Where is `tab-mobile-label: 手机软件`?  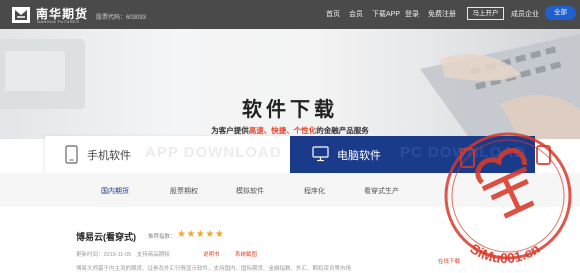
tab-mobile-label: 手机软件 is located at coordinates (109, 156).